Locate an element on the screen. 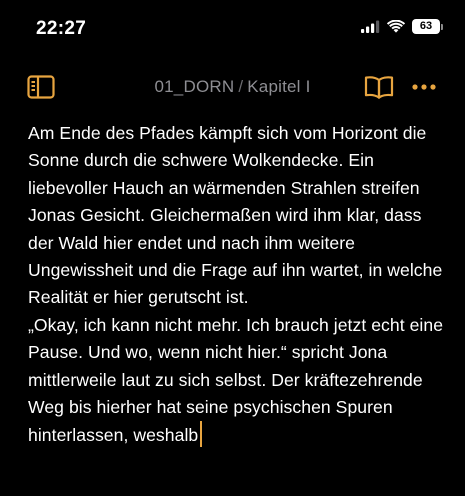 The width and height of the screenshot is (465, 496). battery-level: 63 is located at coordinates (426, 26).